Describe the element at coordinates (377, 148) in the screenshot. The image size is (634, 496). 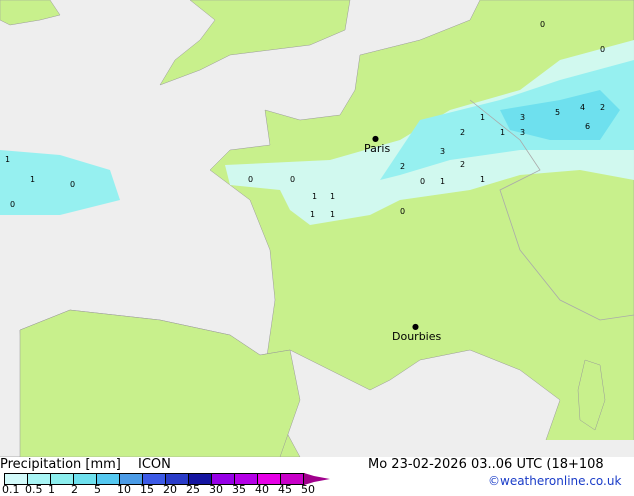
I see `city-label-paris: Paris` at that location.